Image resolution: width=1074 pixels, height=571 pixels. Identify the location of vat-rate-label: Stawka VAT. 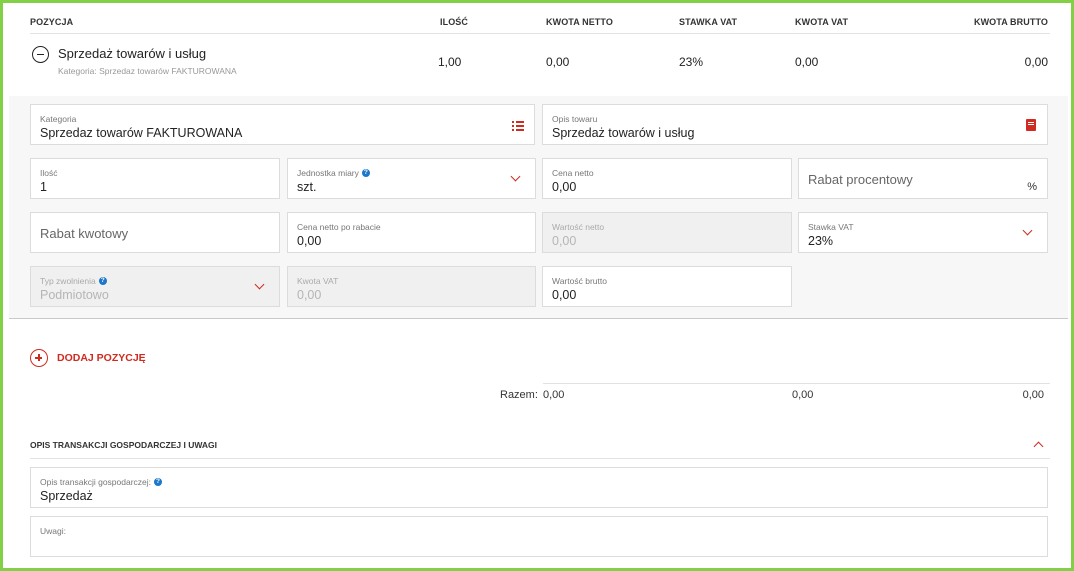
(831, 227).